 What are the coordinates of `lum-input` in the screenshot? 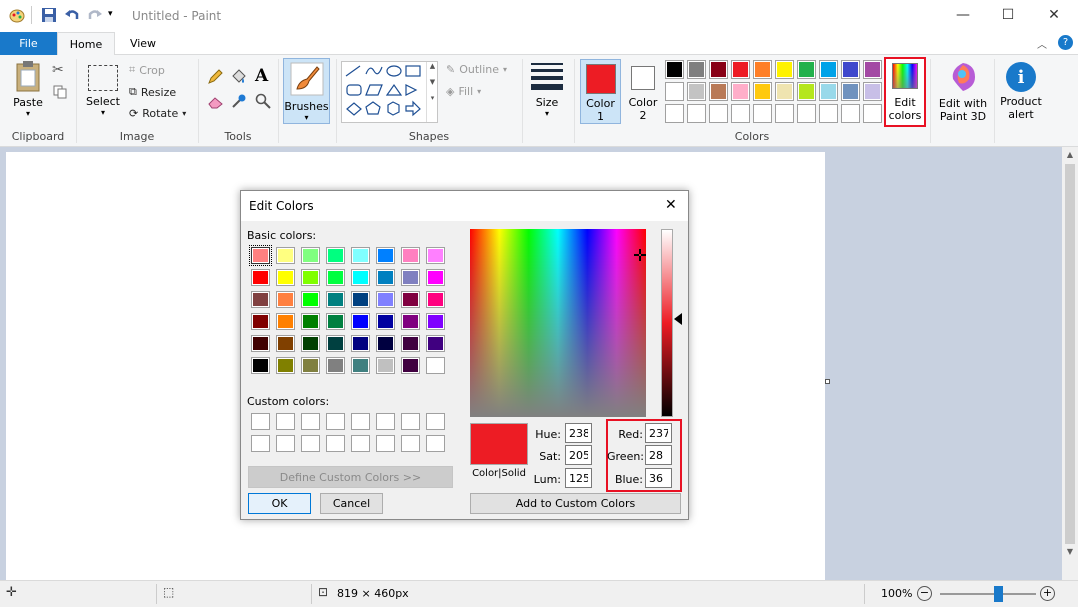 It's located at (578, 478).